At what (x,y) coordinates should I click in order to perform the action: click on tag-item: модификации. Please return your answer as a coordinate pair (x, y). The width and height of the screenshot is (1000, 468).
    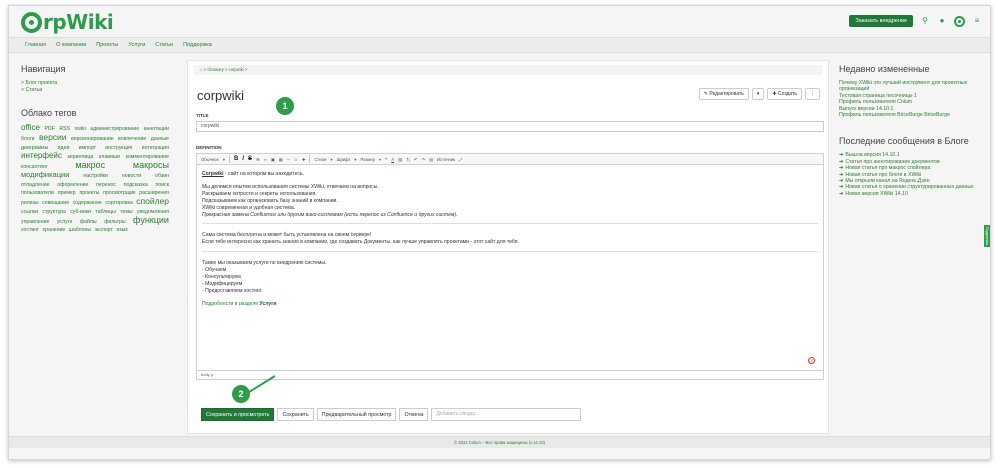
    Looking at the image, I should click on (45, 174).